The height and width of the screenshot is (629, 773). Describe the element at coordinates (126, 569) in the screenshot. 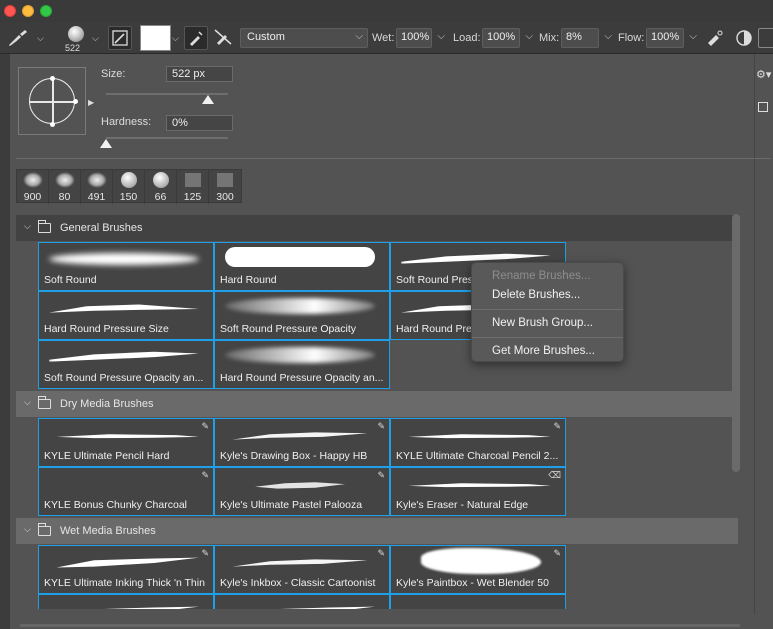

I see `brush-preset-item: ✎ KYLE Ultimate Inking Thick 'n Thin` at that location.